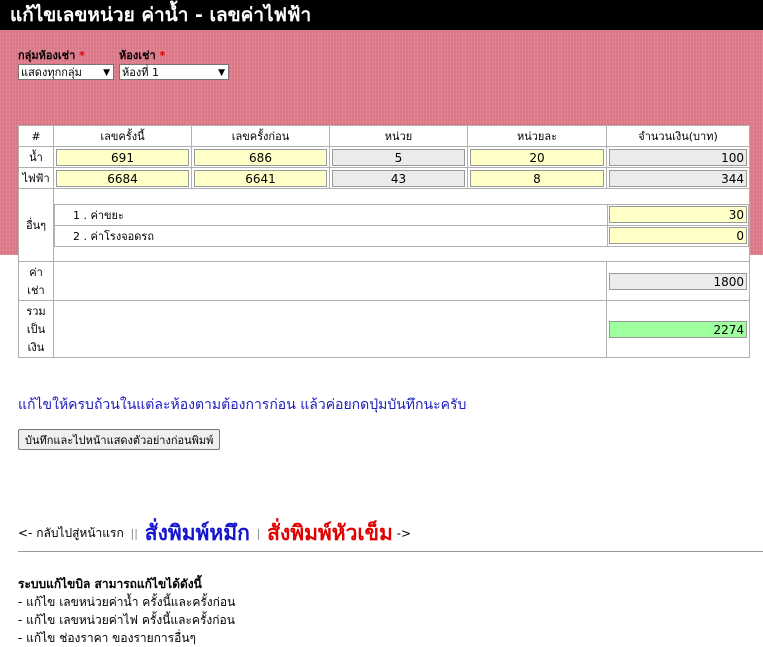 Image resolution: width=763 pixels, height=647 pixels. I want to click on room-label: ห้องเช่า *, so click(142, 55).